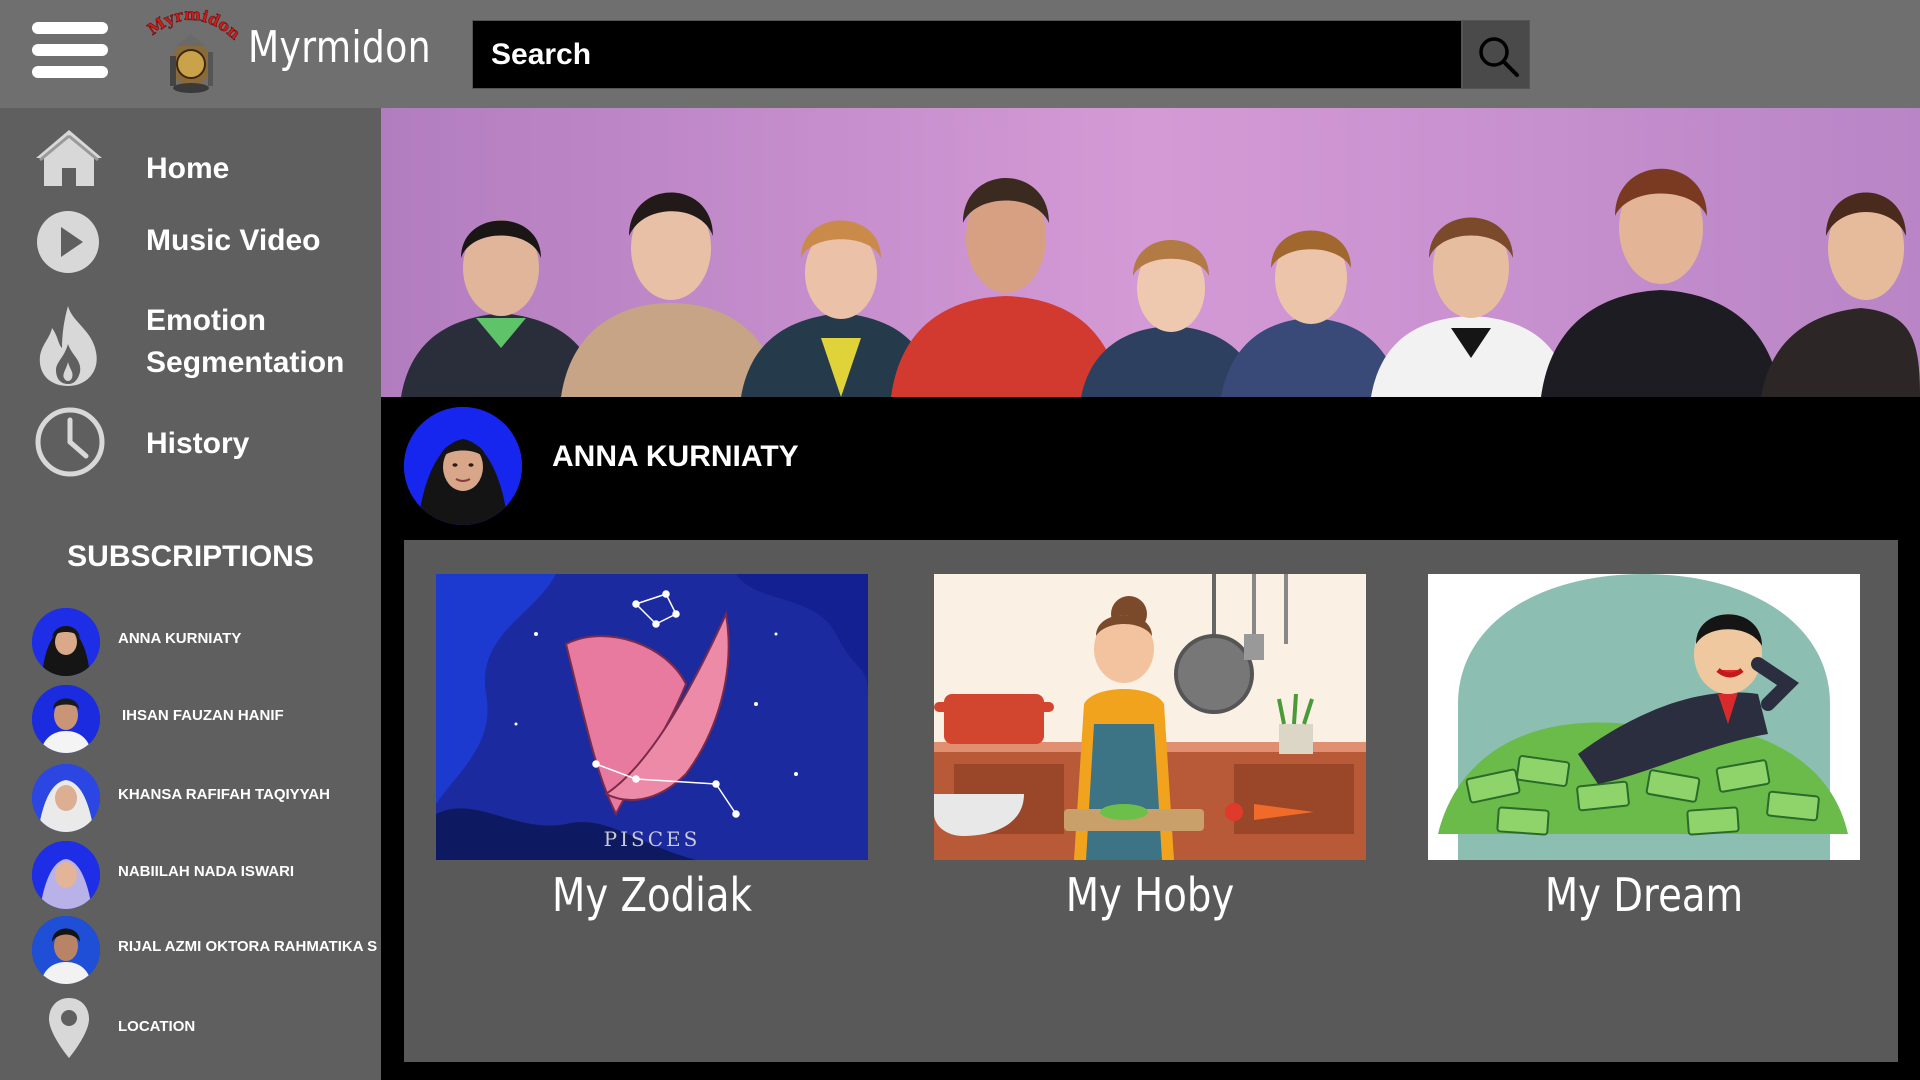  I want to click on video-thumbnail: PISCES, so click(652, 717).